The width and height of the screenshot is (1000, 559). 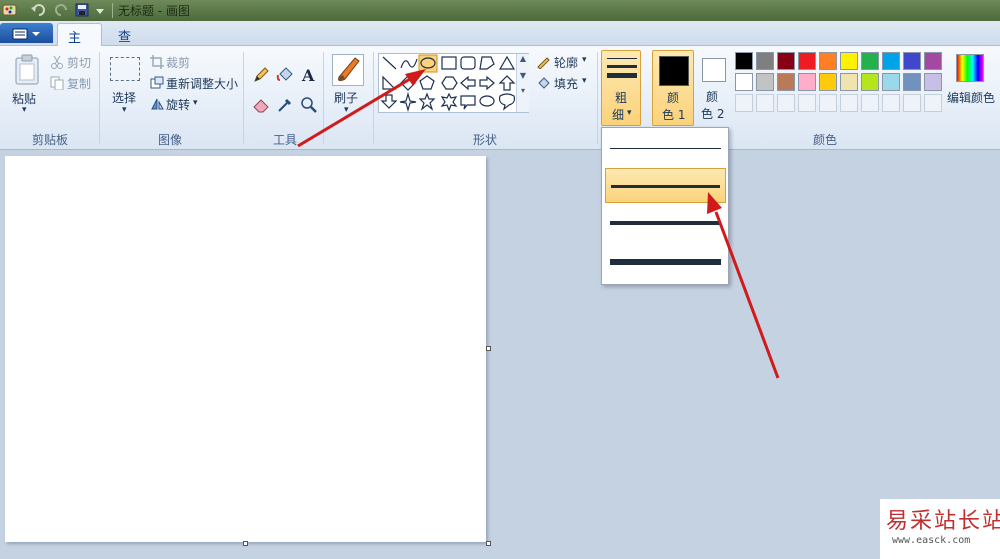 What do you see at coordinates (931, 540) in the screenshot?
I see `watermark-url: www.easck.com` at bounding box center [931, 540].